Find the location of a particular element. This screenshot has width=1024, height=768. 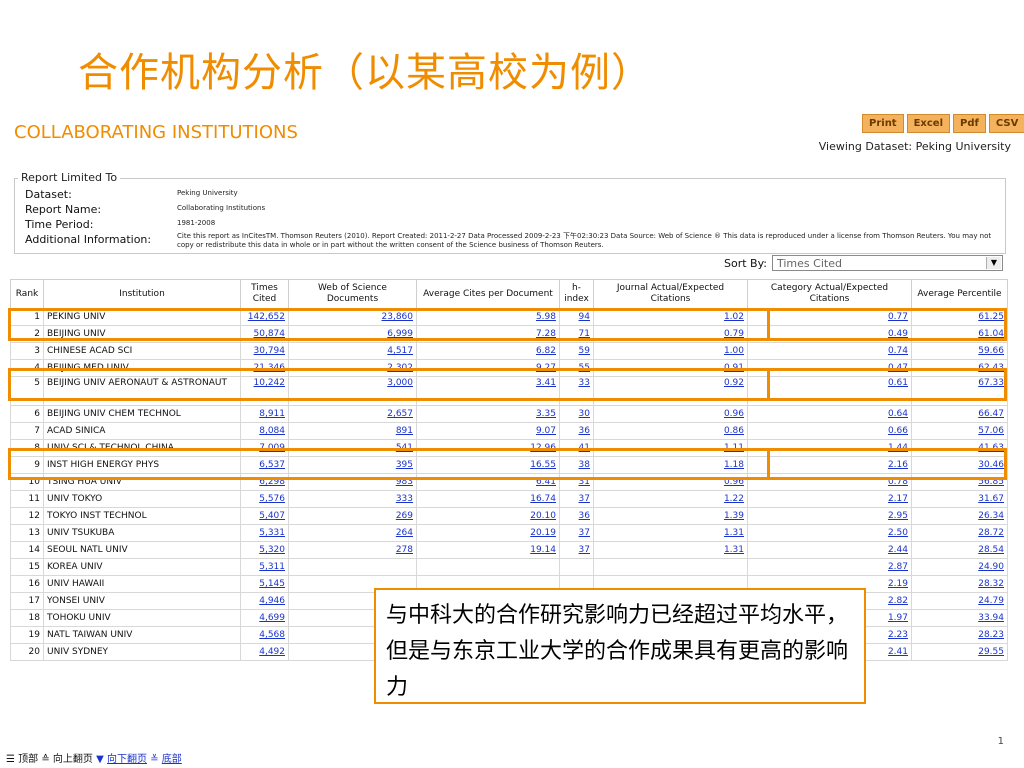

cell-avg-percentile: 61.04 is located at coordinates (959, 334).